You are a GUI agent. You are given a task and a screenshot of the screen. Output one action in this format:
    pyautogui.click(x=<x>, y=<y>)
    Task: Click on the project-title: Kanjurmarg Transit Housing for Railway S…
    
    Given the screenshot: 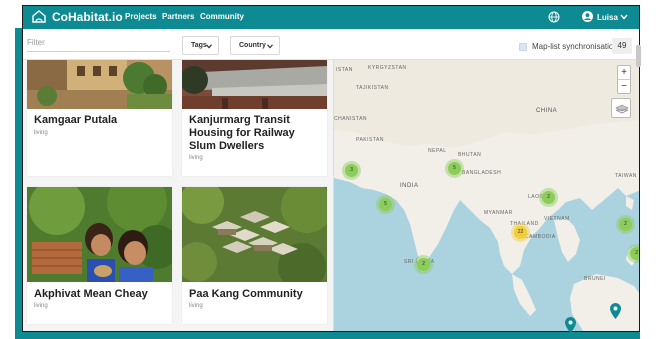 What is the action you would take?
    pyautogui.click(x=255, y=133)
    